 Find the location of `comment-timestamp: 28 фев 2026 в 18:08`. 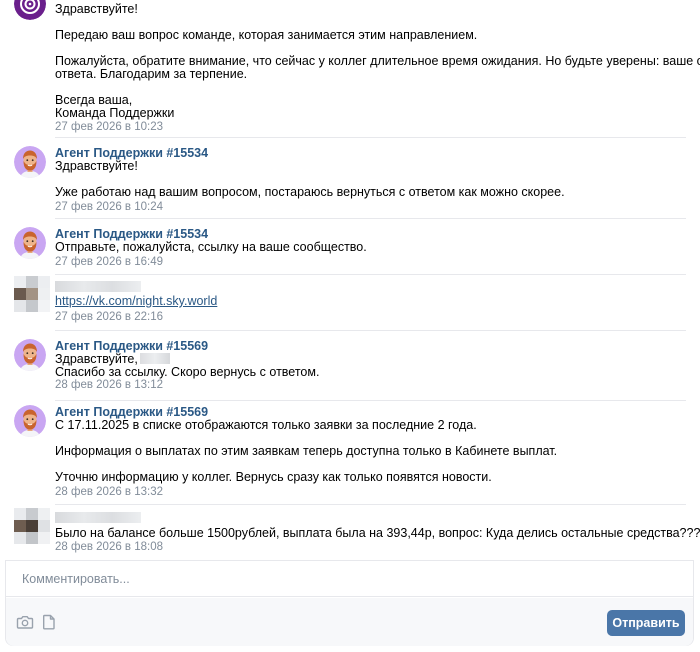

comment-timestamp: 28 фев 2026 в 18:08 is located at coordinates (109, 547).